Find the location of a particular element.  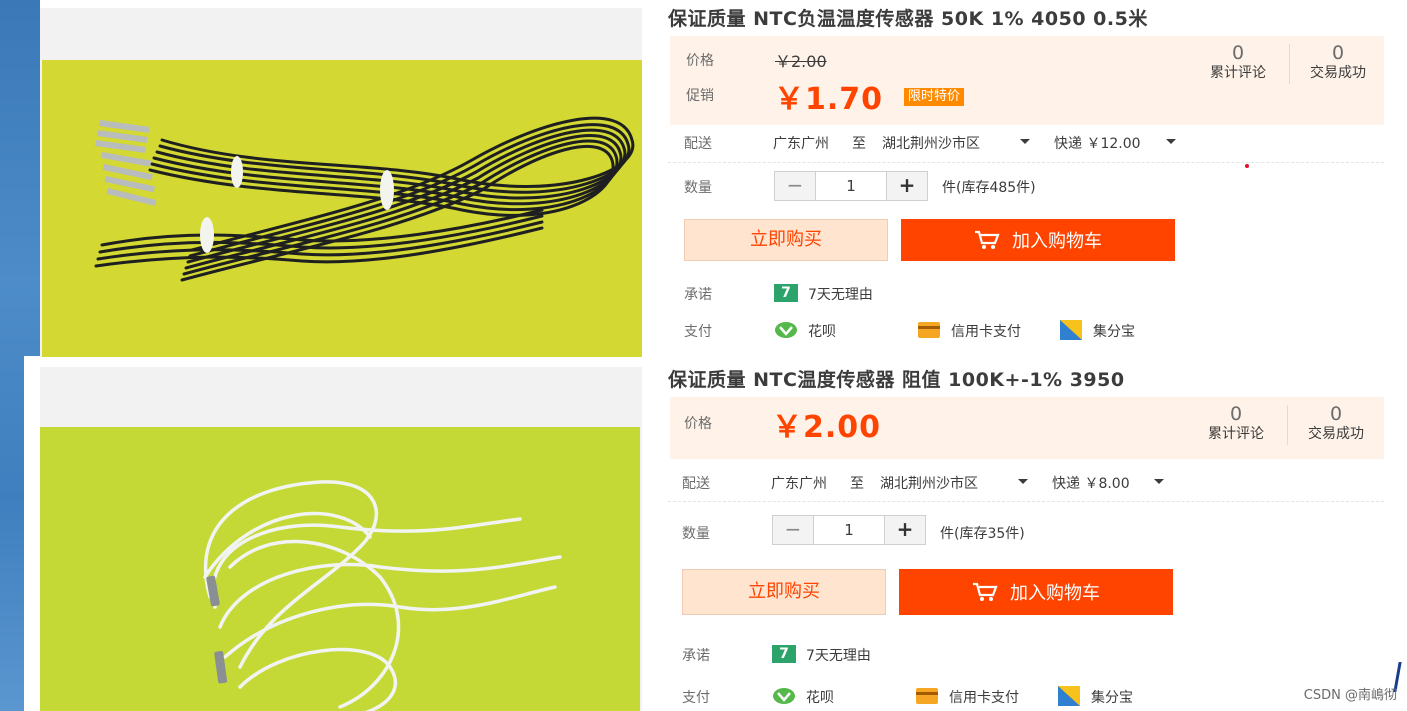

csdn-watermark: CSDN @南嶋彻 is located at coordinates (1350, 695).